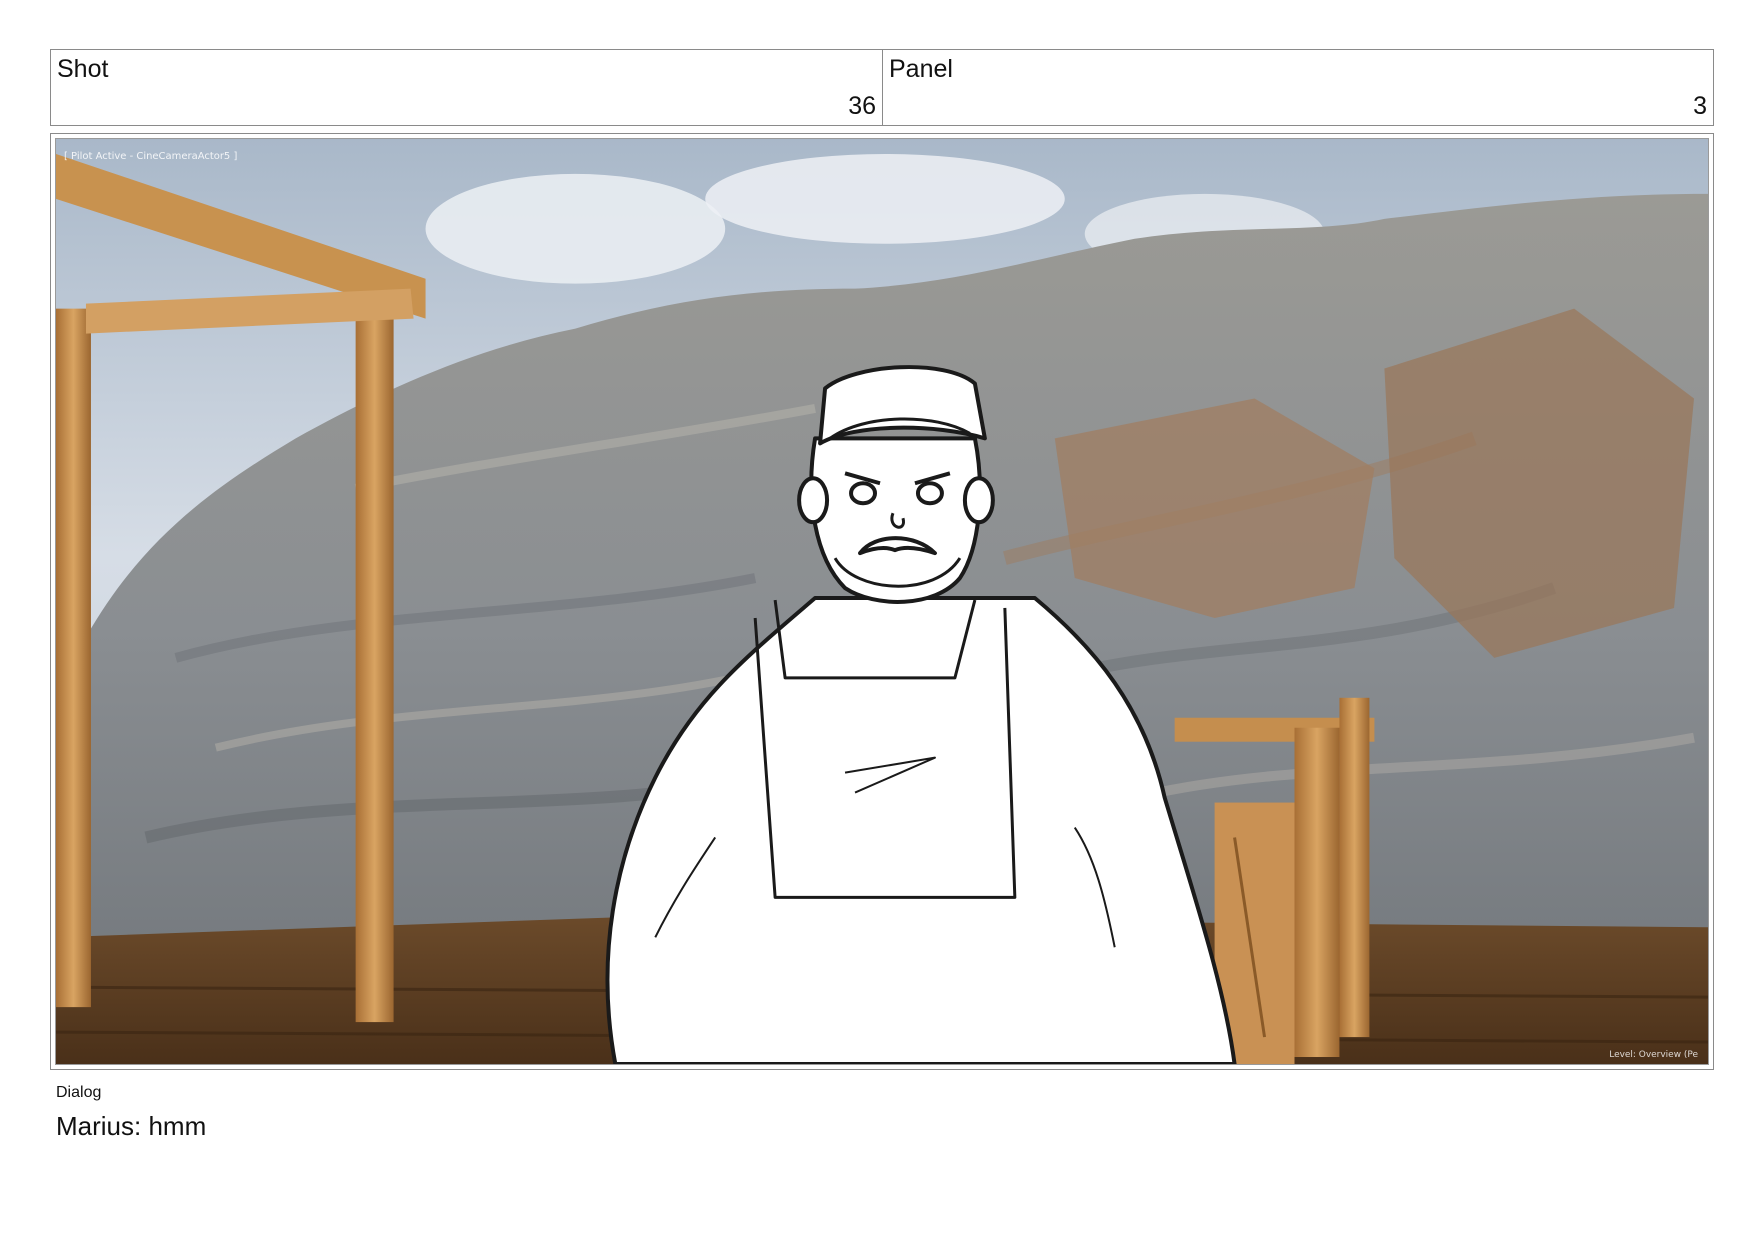 The height and width of the screenshot is (1240, 1754). What do you see at coordinates (1700, 106) in the screenshot?
I see `panel-number: 3` at bounding box center [1700, 106].